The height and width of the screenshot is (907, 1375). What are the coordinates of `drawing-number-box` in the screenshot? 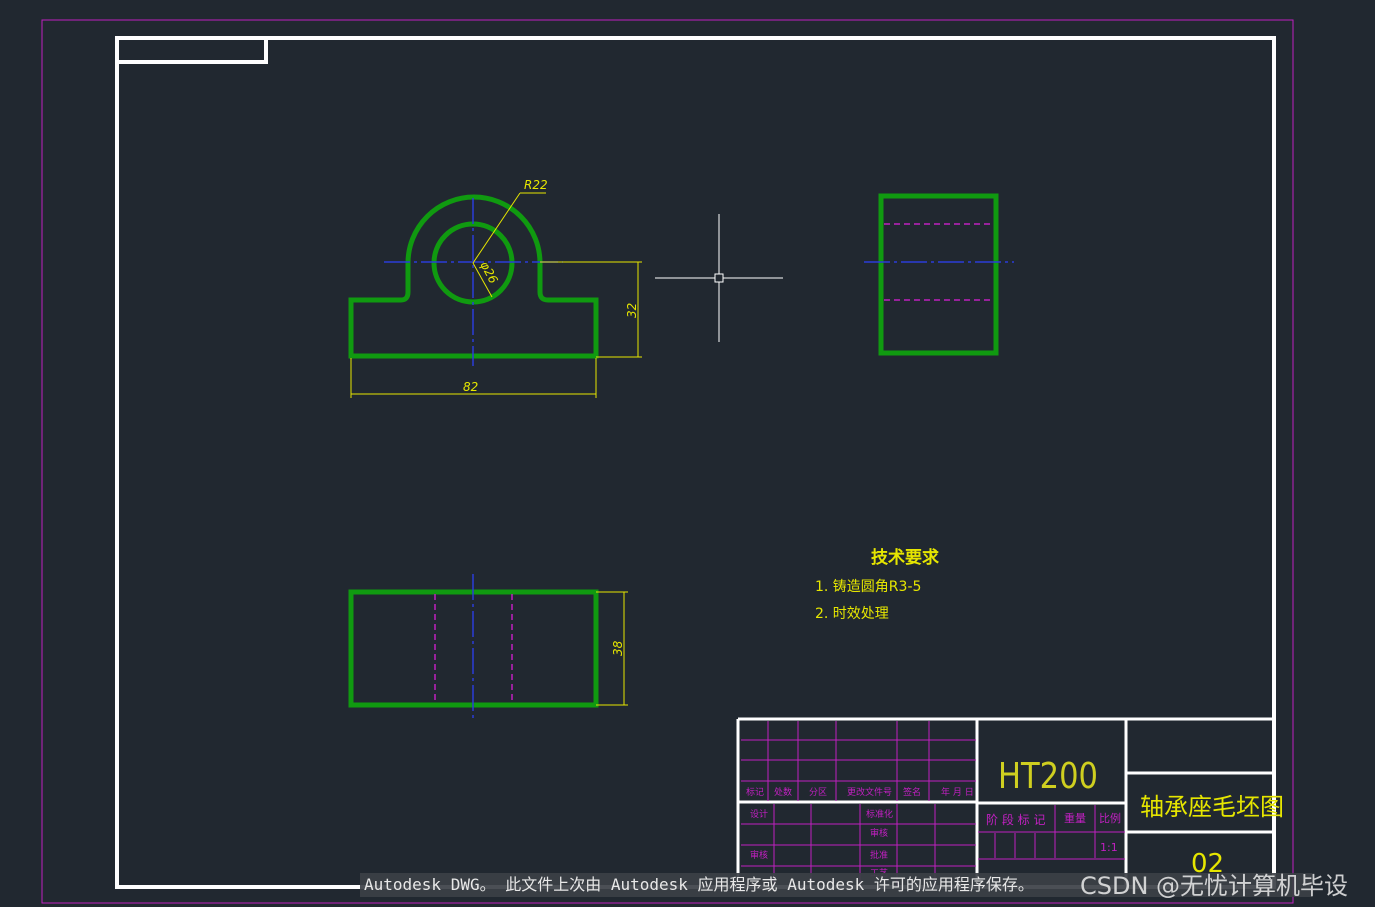 It's located at (191, 50).